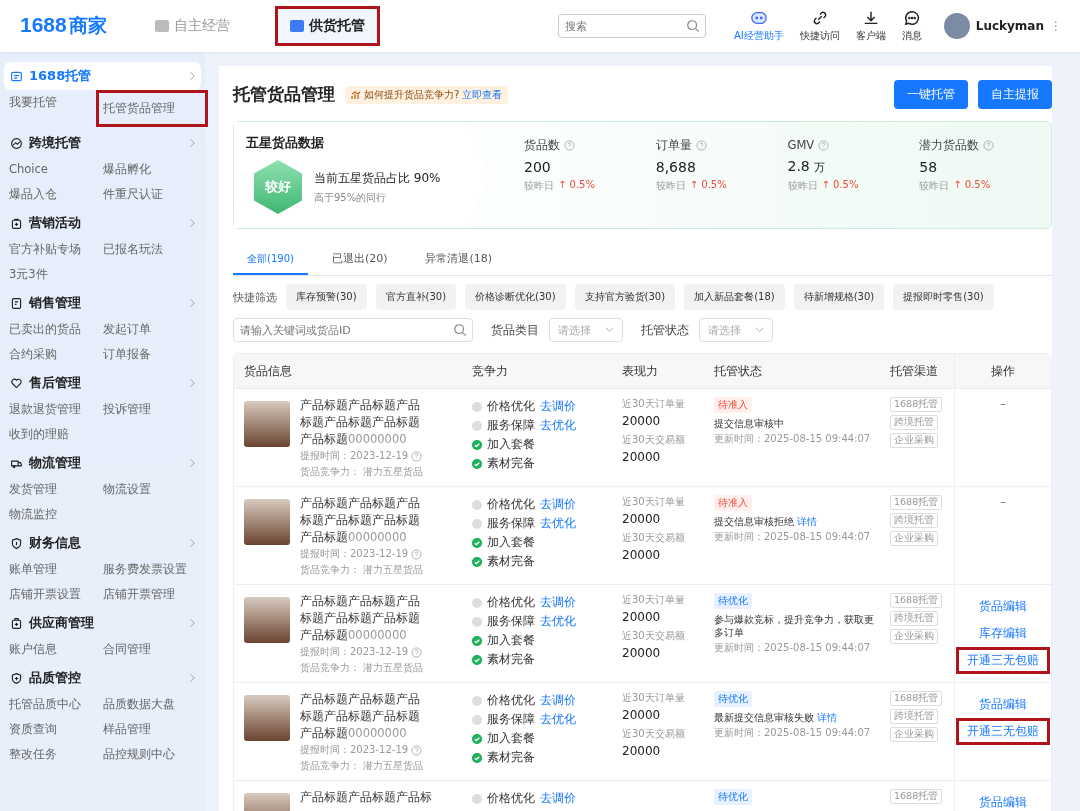  Describe the element at coordinates (102, 543) in the screenshot. I see `sidebar-group: 财务信息` at that location.